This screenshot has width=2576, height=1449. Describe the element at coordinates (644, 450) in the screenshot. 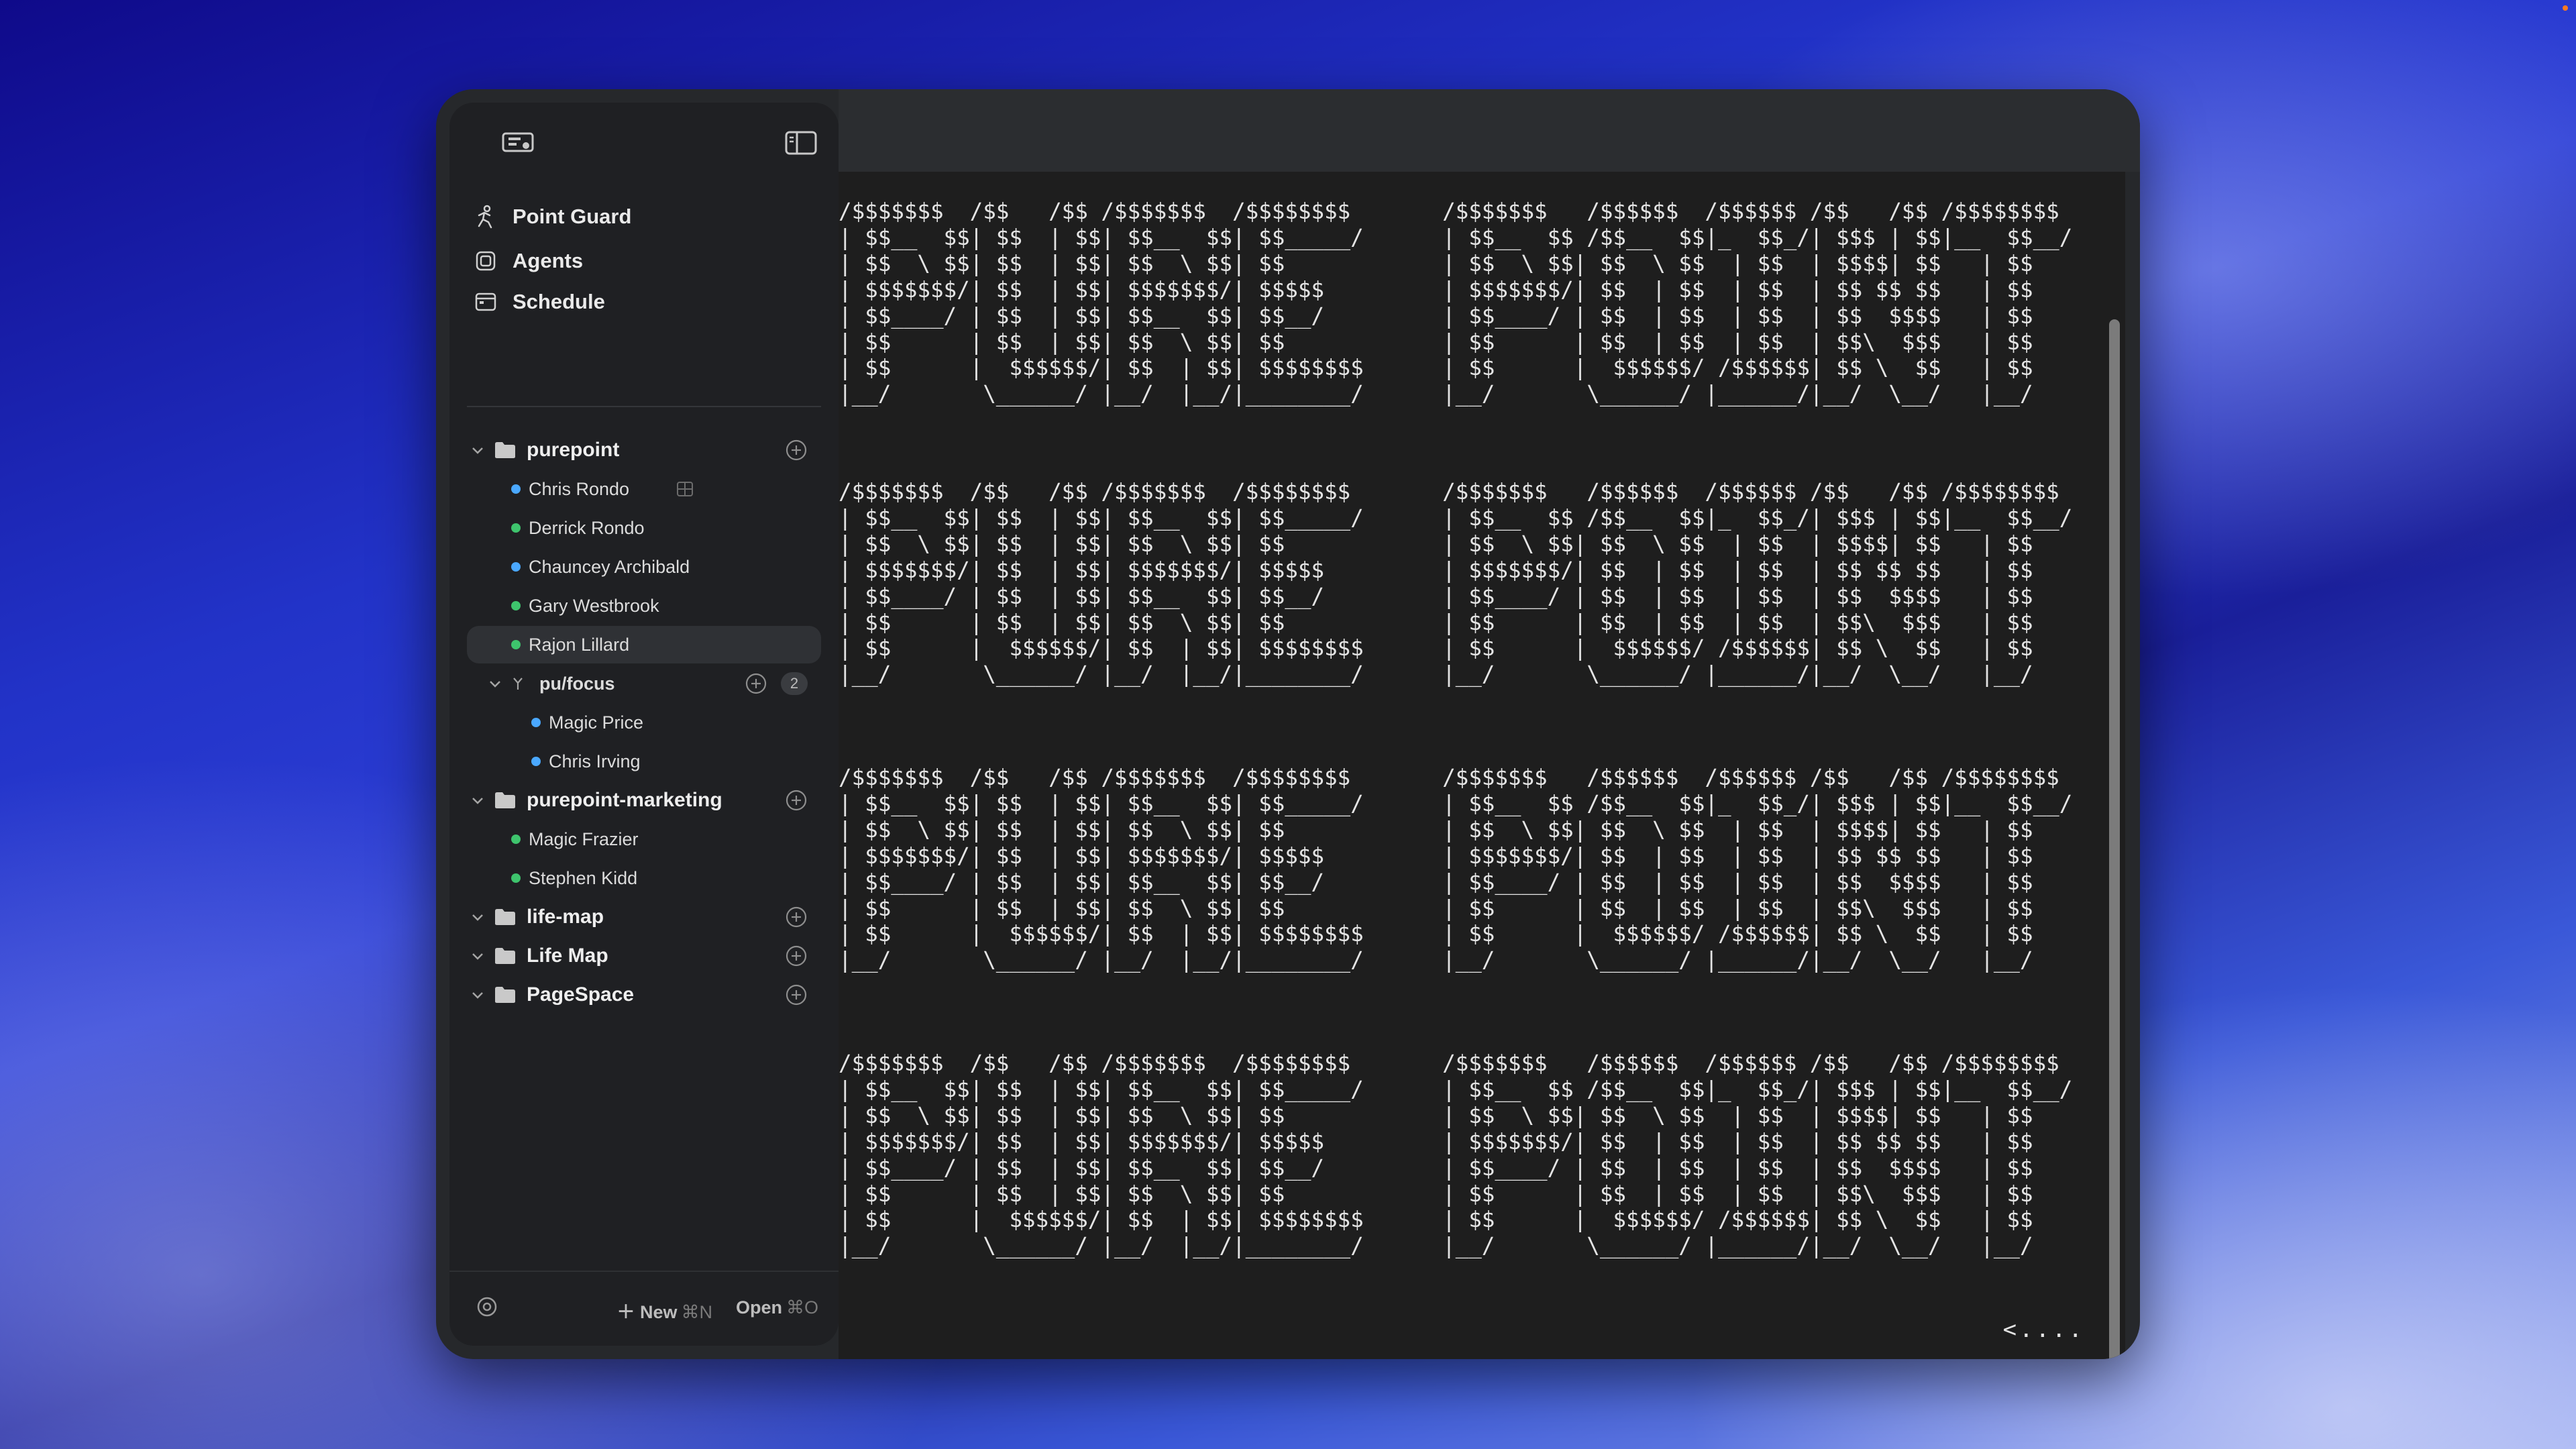

I see `project-purepoint: purepoint` at that location.